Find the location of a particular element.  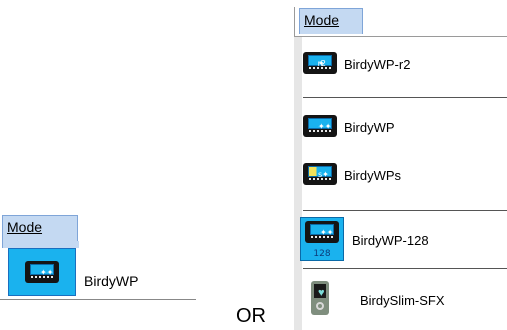

menu-gutter is located at coordinates (298, 183).